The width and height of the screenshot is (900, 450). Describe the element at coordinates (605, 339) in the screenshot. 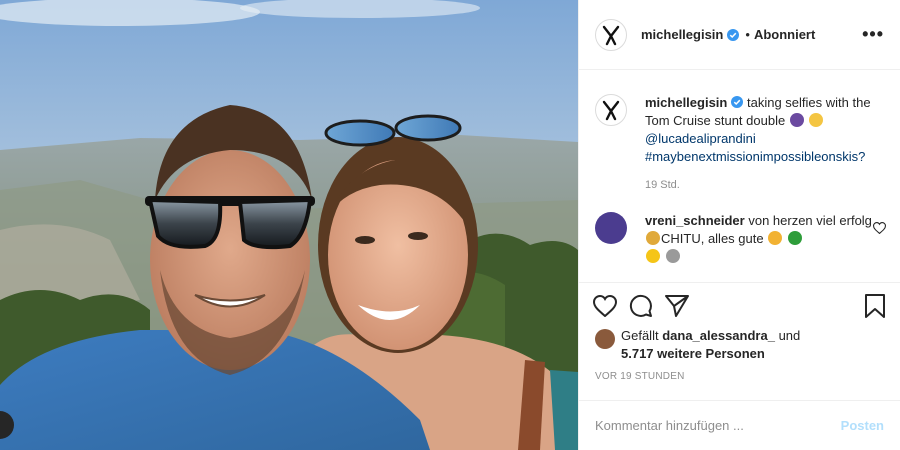

I see `liker-avatar` at that location.